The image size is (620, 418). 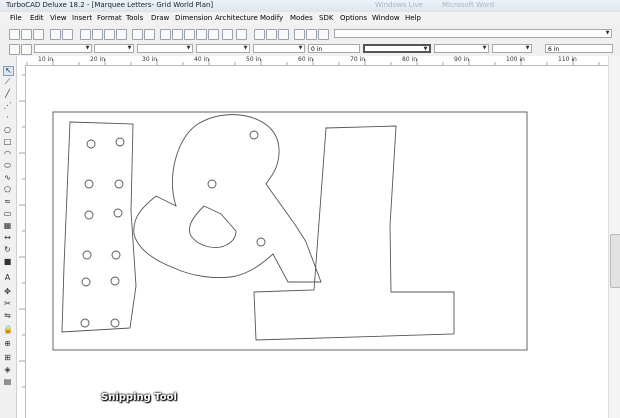 What do you see at coordinates (254, 59) in the screenshot?
I see `ruler-label: 50 in` at bounding box center [254, 59].